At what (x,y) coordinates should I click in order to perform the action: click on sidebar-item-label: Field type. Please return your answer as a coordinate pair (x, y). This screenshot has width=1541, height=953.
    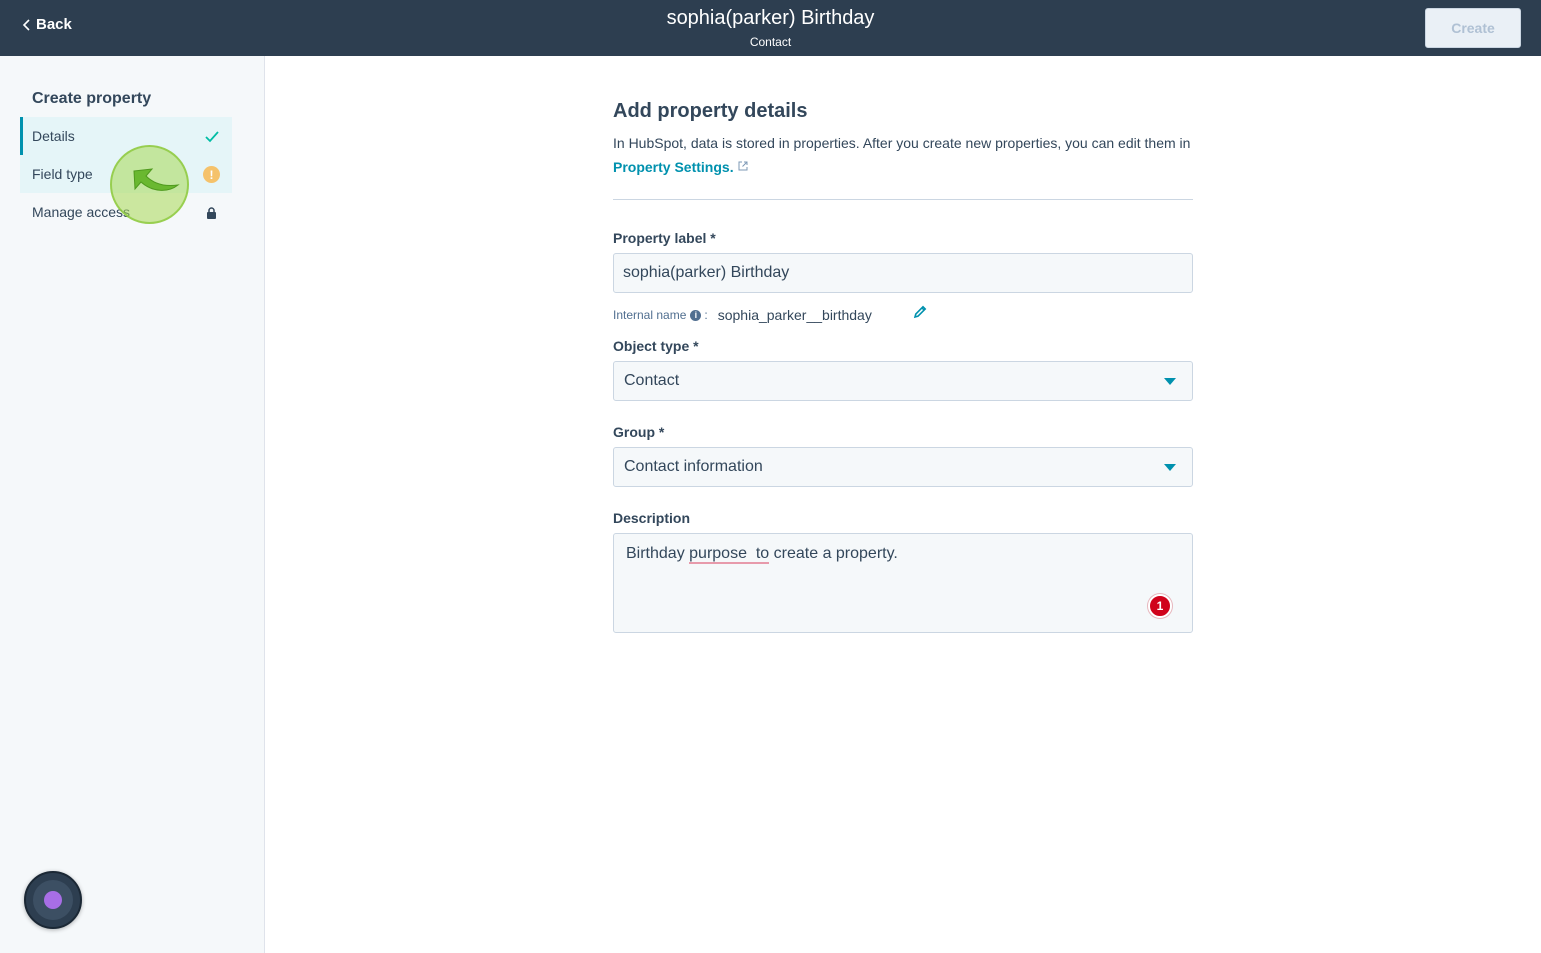
    Looking at the image, I should click on (62, 174).